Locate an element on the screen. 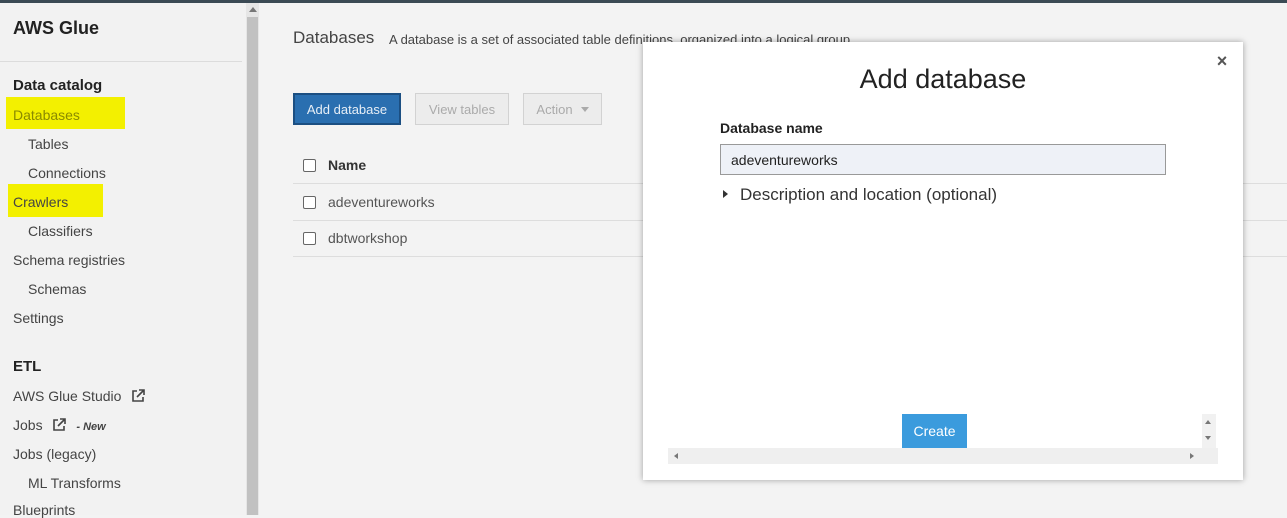 The height and width of the screenshot is (518, 1287). modal-horizontal-scrollbar is located at coordinates (943, 456).